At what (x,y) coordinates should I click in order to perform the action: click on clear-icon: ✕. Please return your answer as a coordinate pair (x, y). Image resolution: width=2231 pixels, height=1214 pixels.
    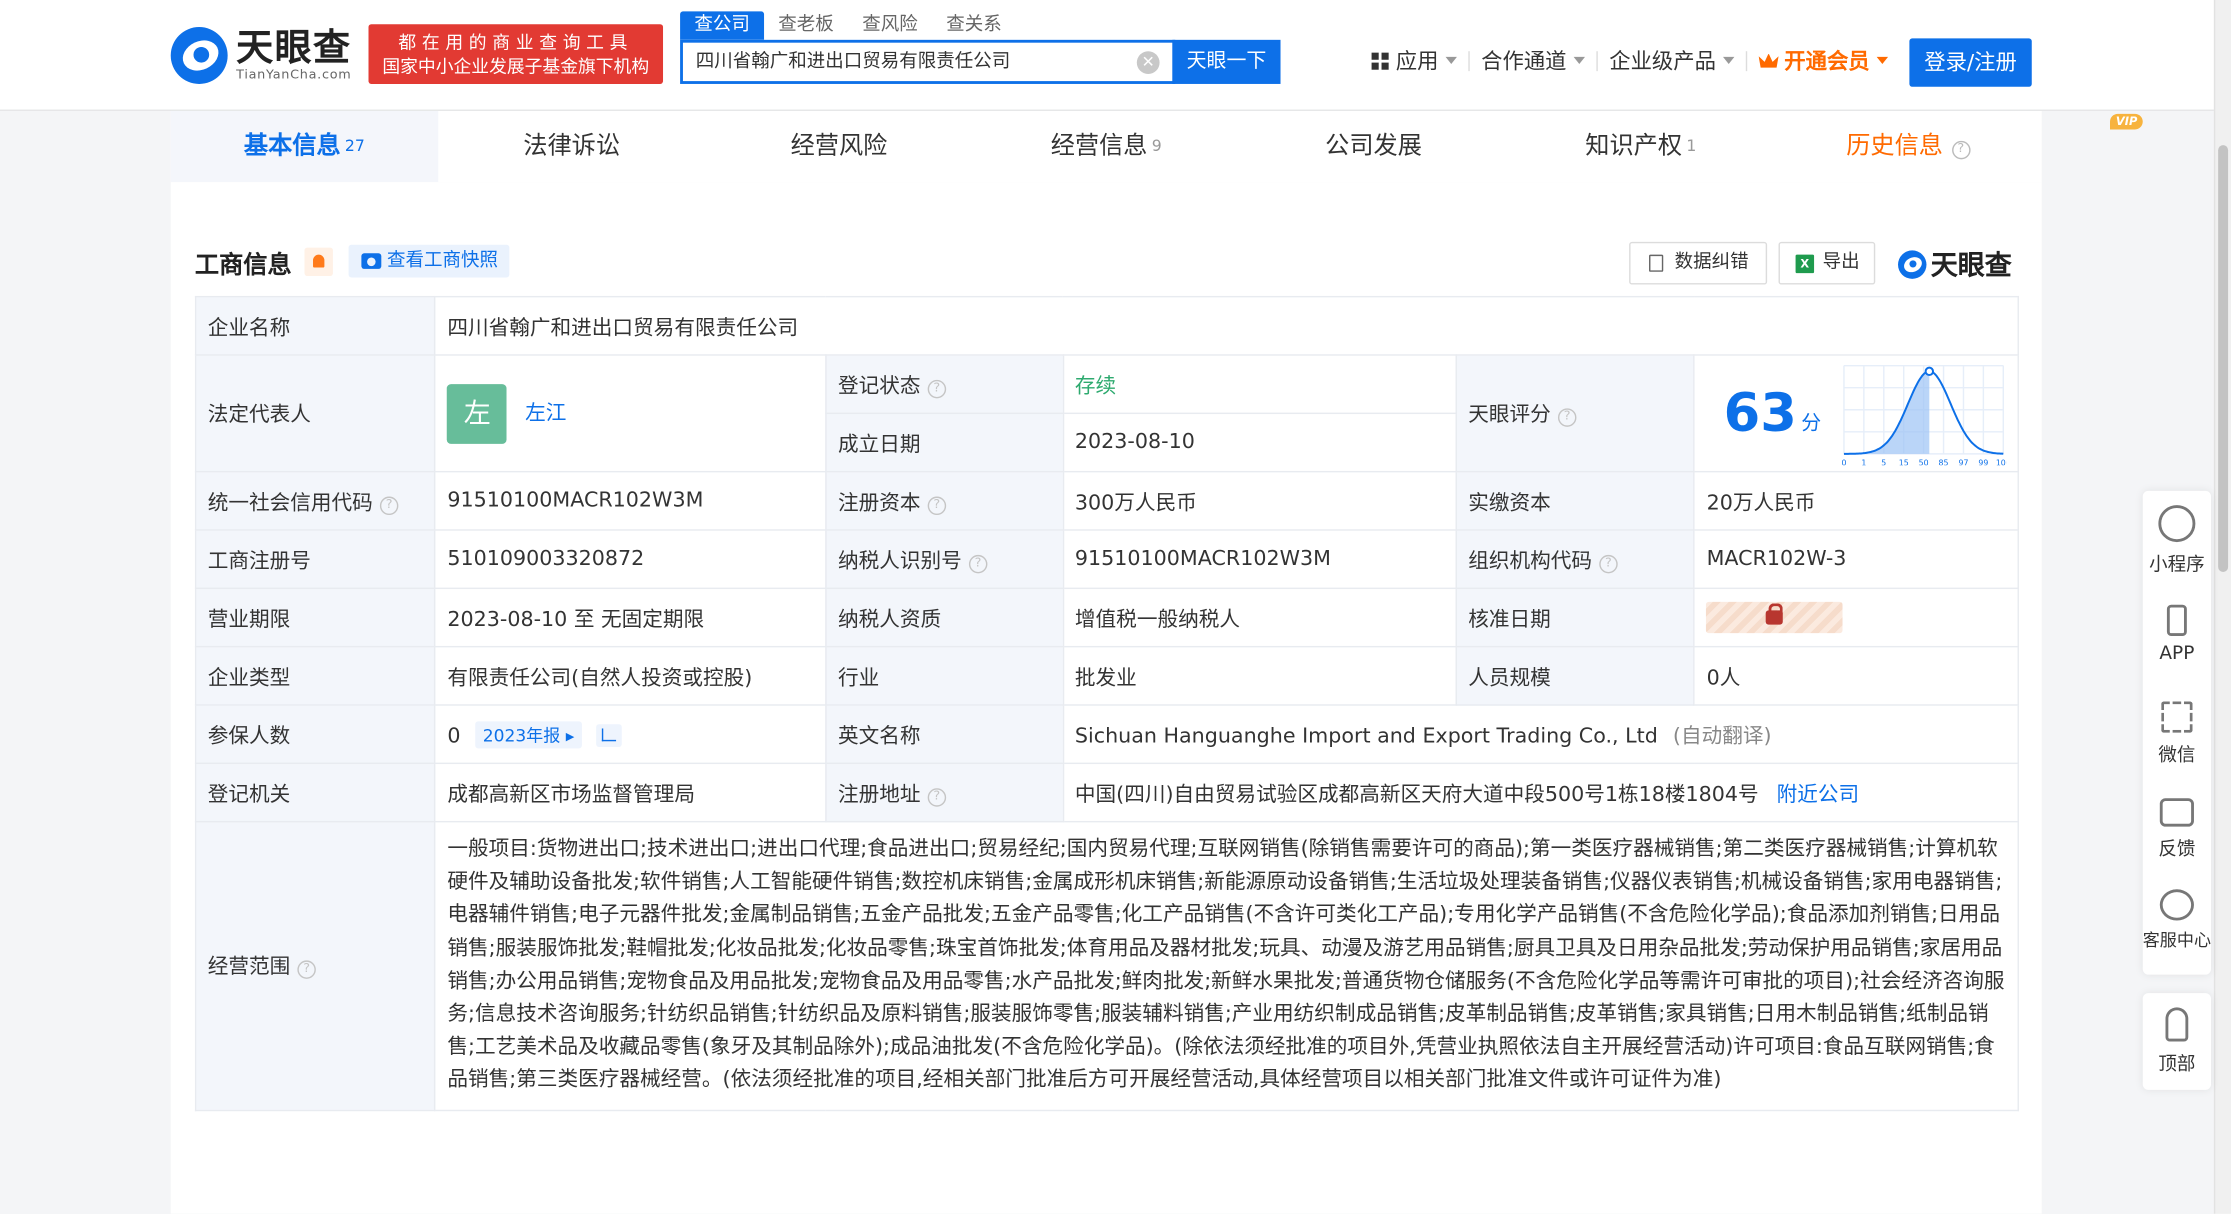
    Looking at the image, I should click on (1148, 62).